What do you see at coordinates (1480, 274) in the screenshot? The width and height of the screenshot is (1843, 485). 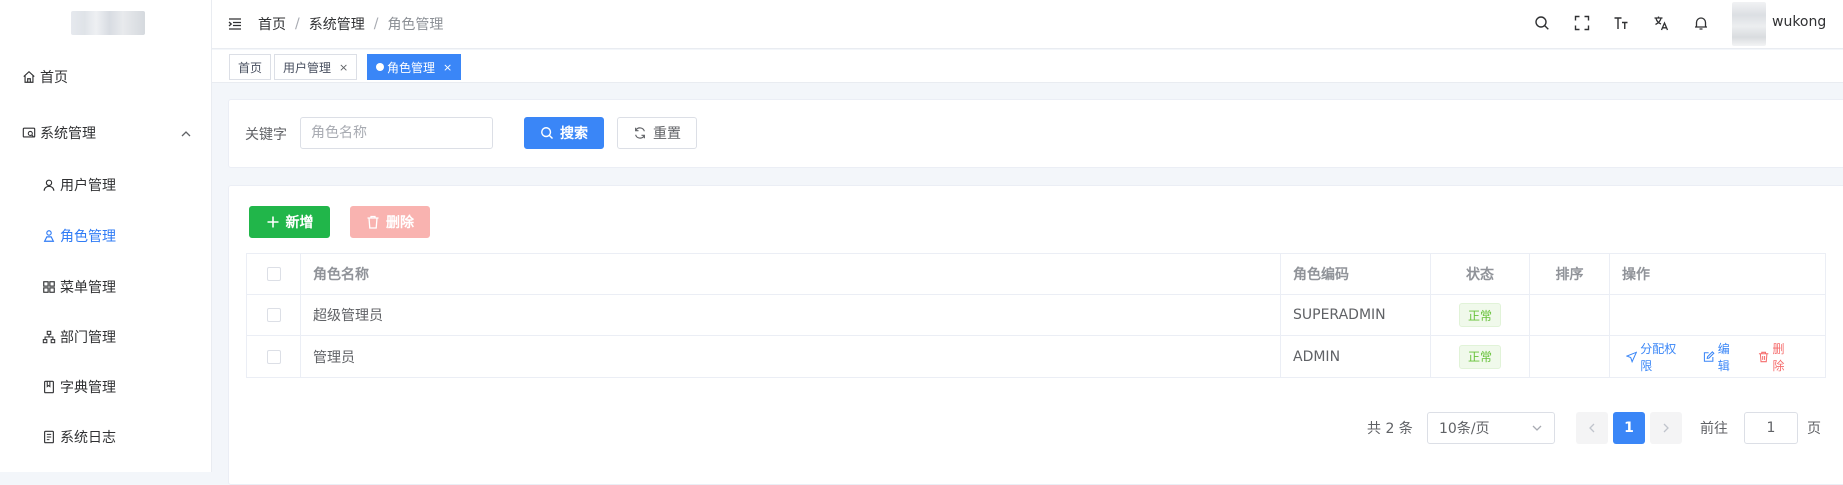 I see `column-header: 状态` at bounding box center [1480, 274].